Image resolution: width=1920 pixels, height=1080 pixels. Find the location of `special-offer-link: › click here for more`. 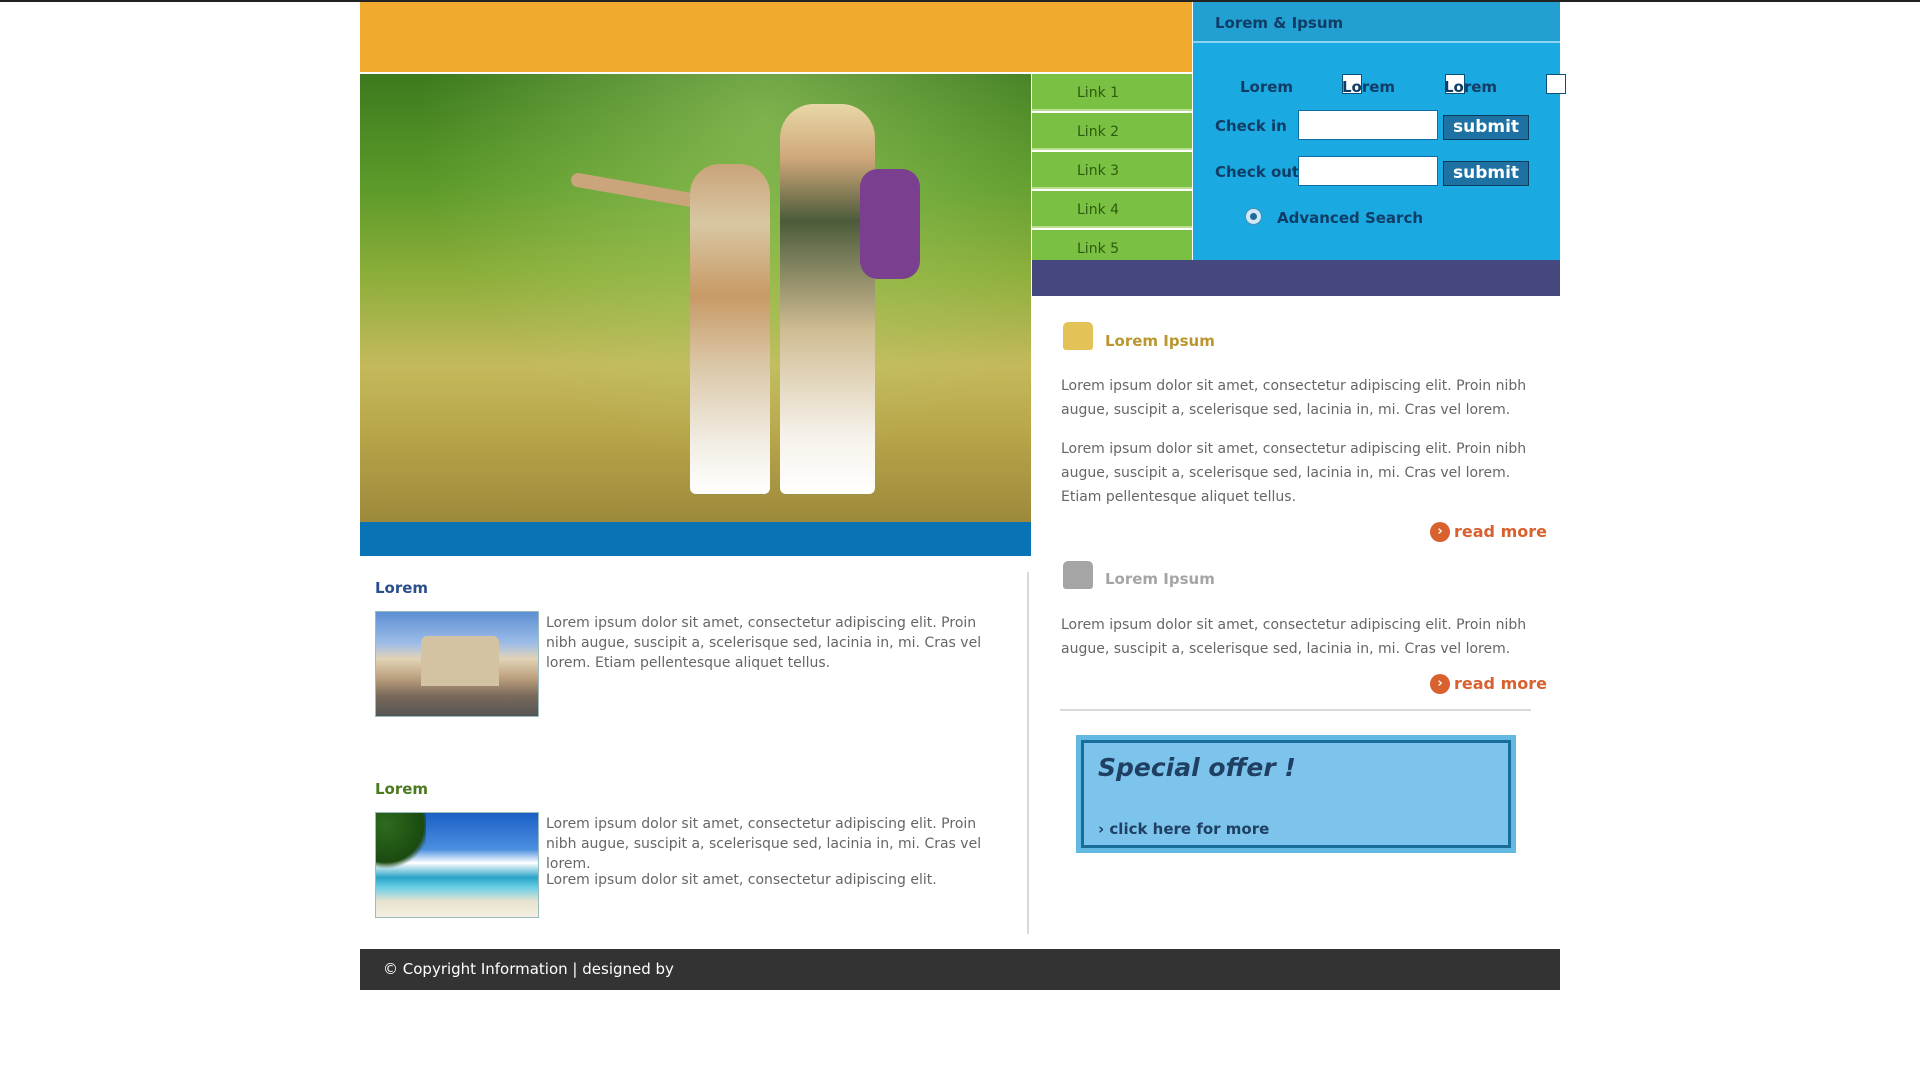

special-offer-link: › click here for more is located at coordinates (1183, 829).